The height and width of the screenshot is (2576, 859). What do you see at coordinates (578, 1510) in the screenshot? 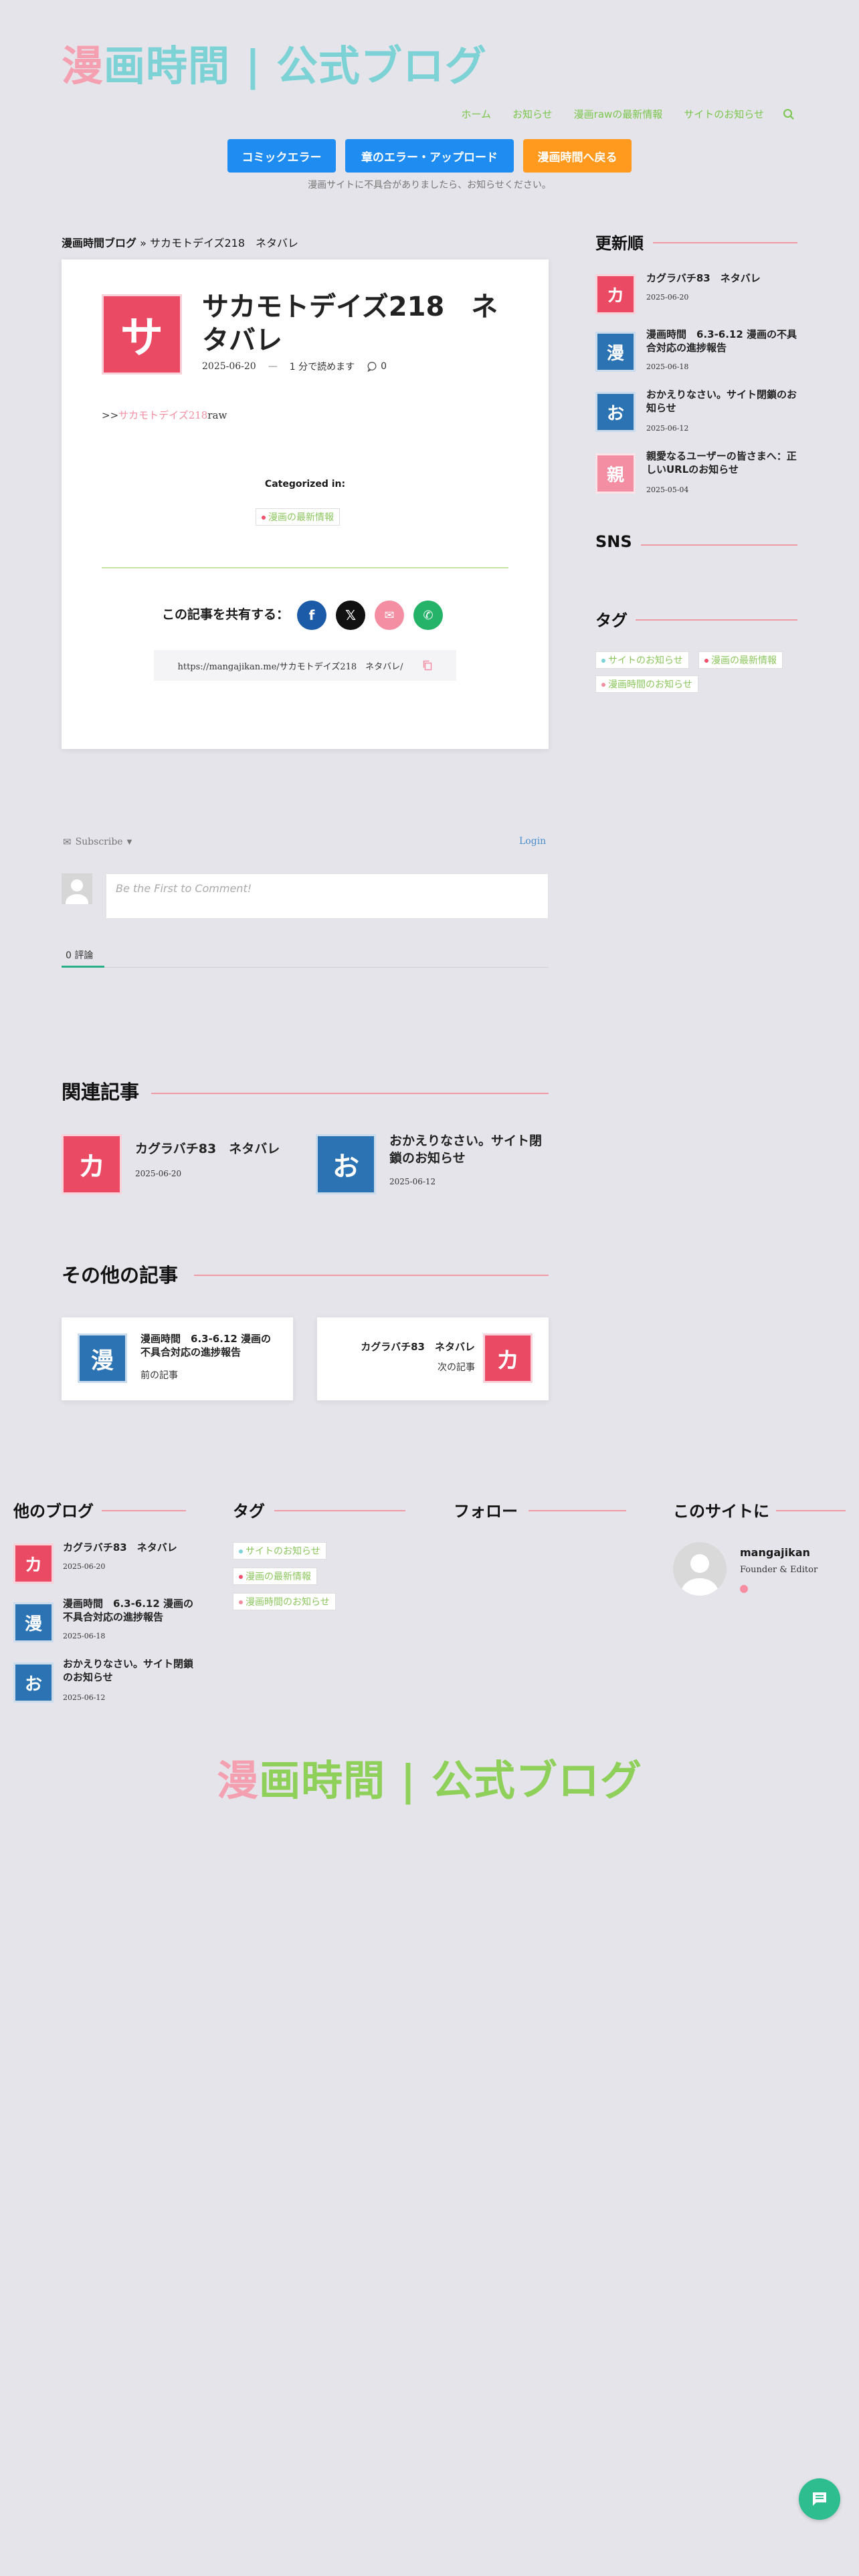
I see `footer-follow-title-line` at bounding box center [578, 1510].